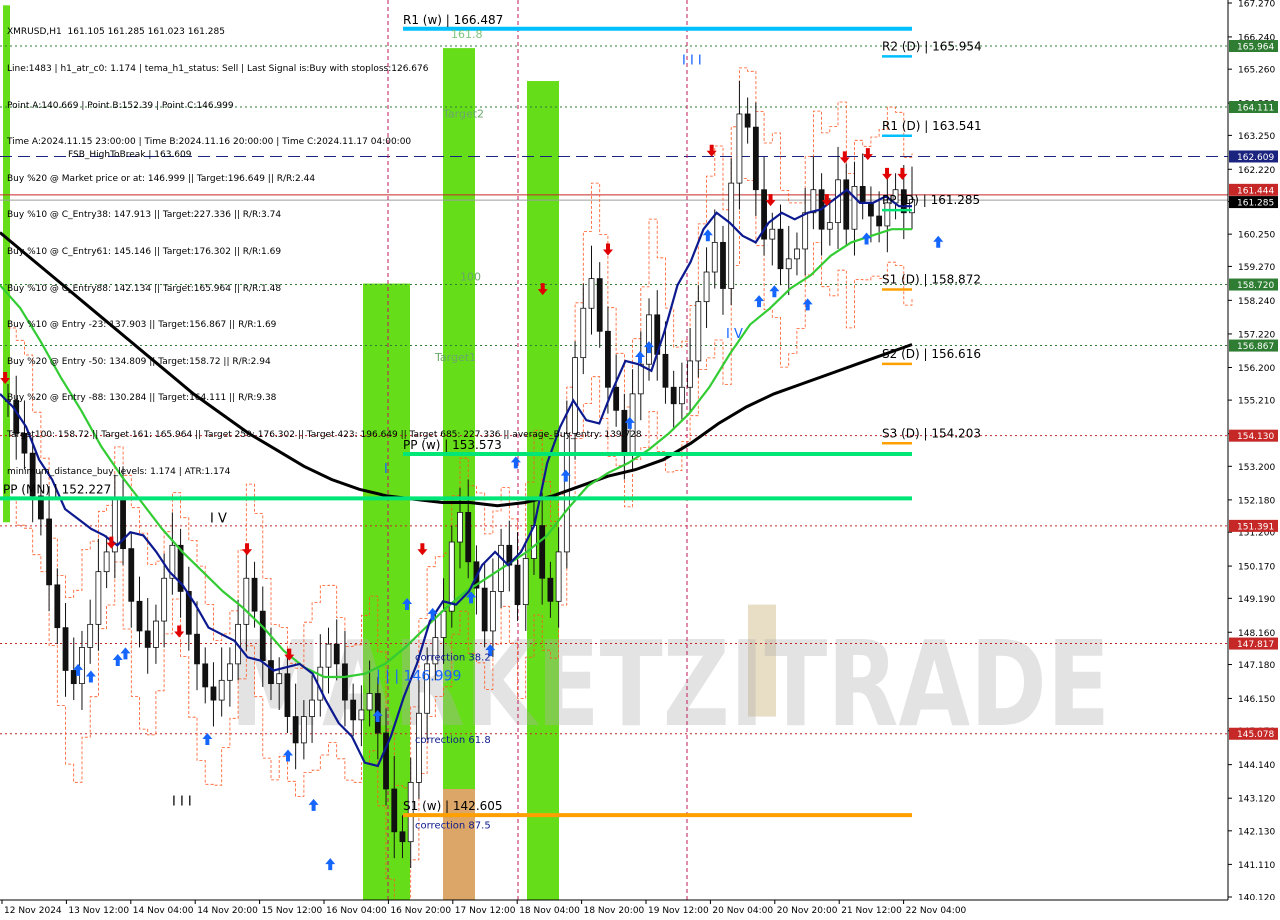 This screenshot has width=1280, height=920. Describe the element at coordinates (932, 126) in the screenshot. I see `pivot-label: R1 (D) | 163.541` at that location.